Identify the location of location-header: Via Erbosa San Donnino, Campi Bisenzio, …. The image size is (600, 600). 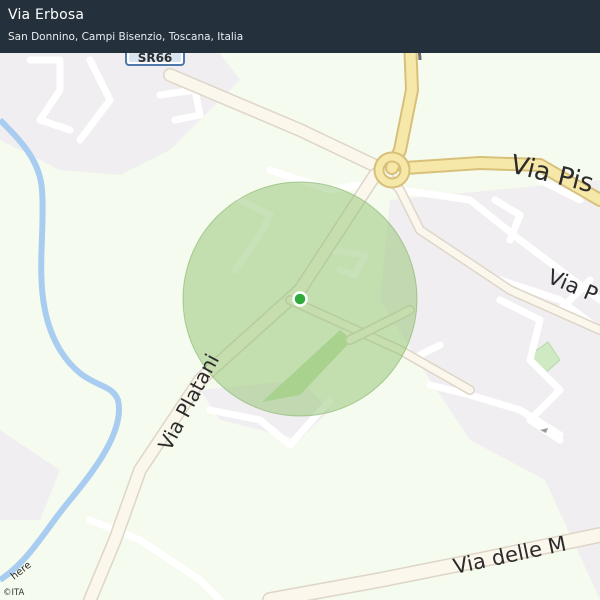
(300, 26).